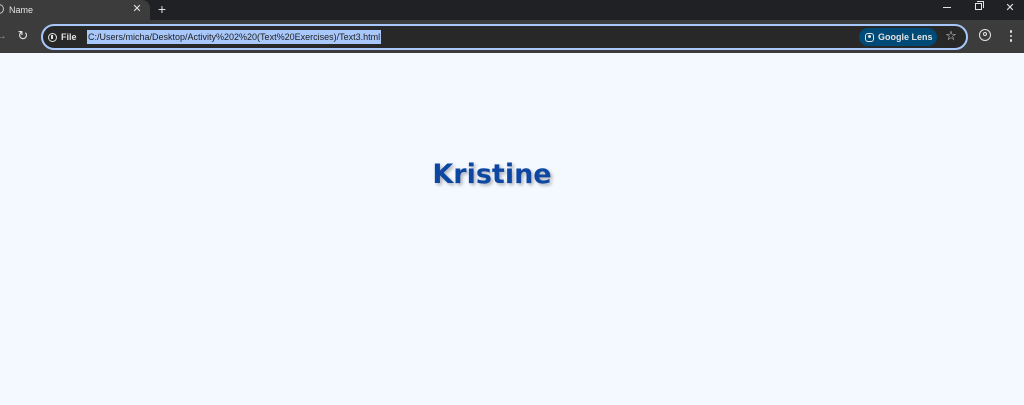  Describe the element at coordinates (2, 9) in the screenshot. I see `globe-icon` at that location.